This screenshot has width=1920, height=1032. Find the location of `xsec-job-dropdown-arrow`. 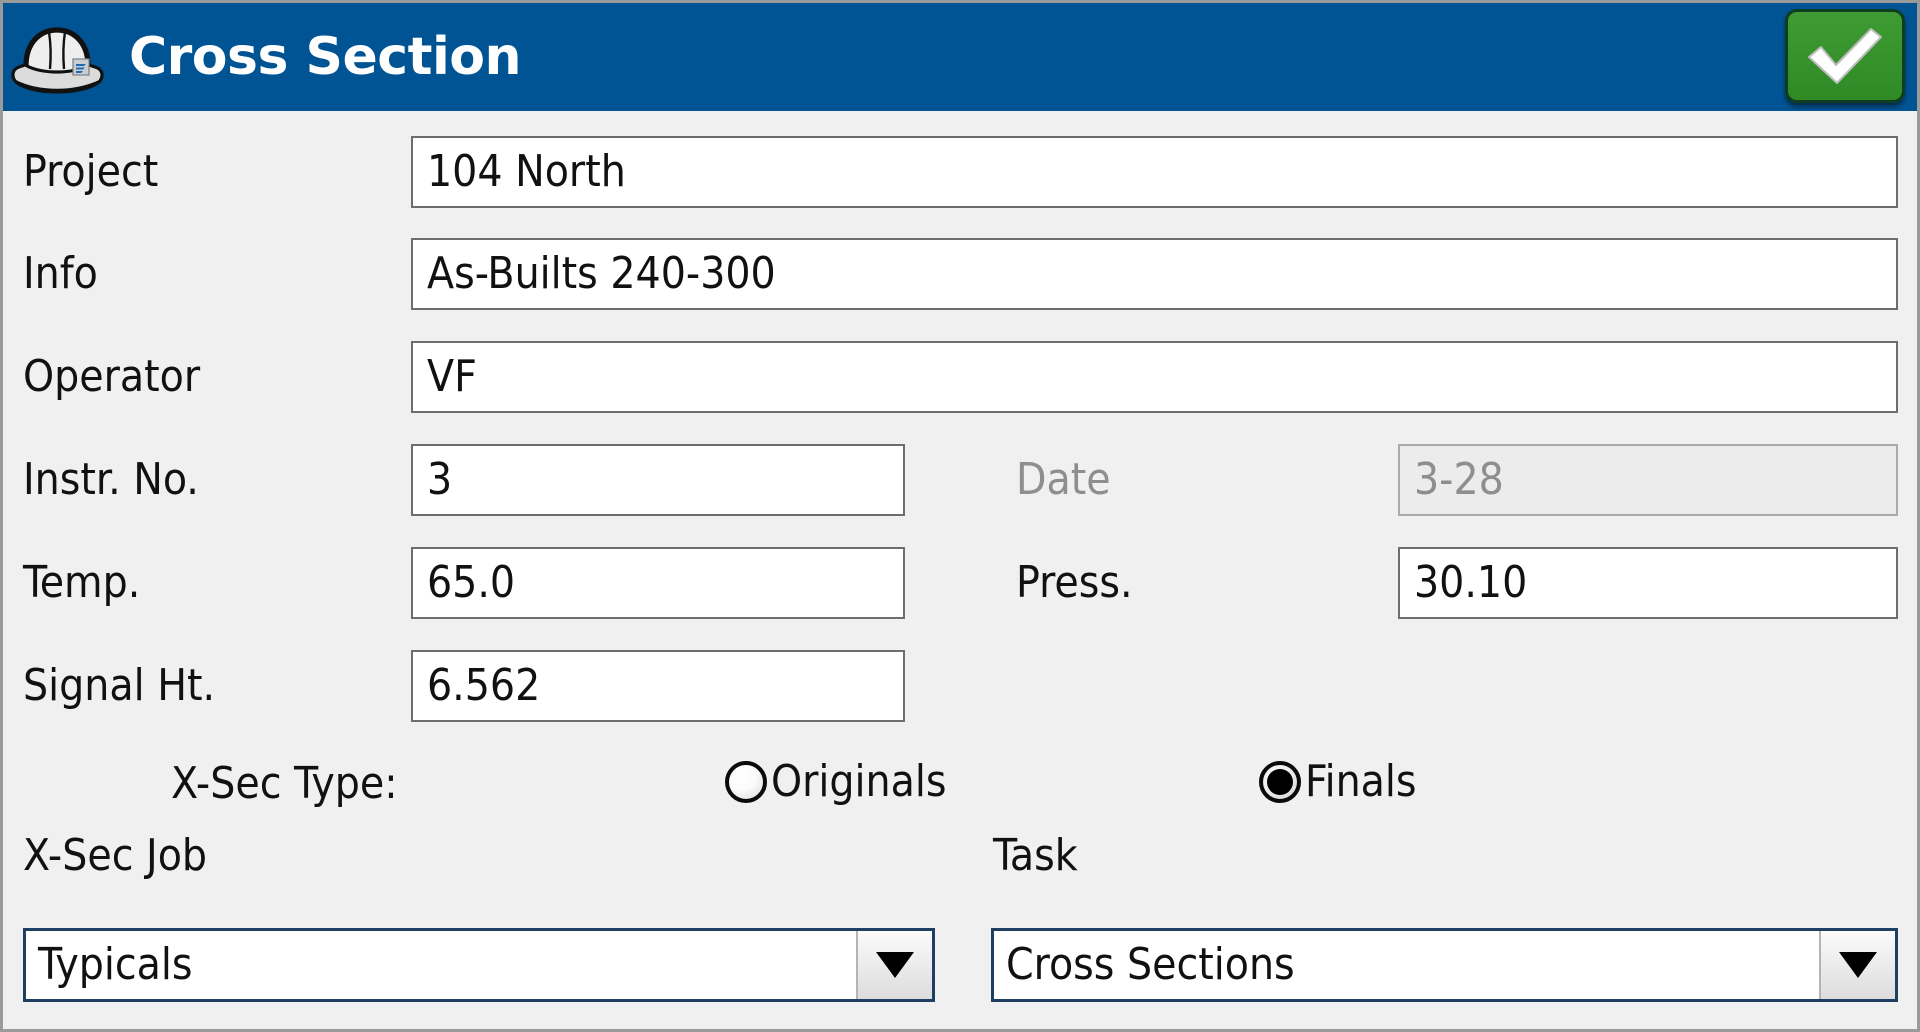

xsec-job-dropdown-arrow is located at coordinates (894, 965).